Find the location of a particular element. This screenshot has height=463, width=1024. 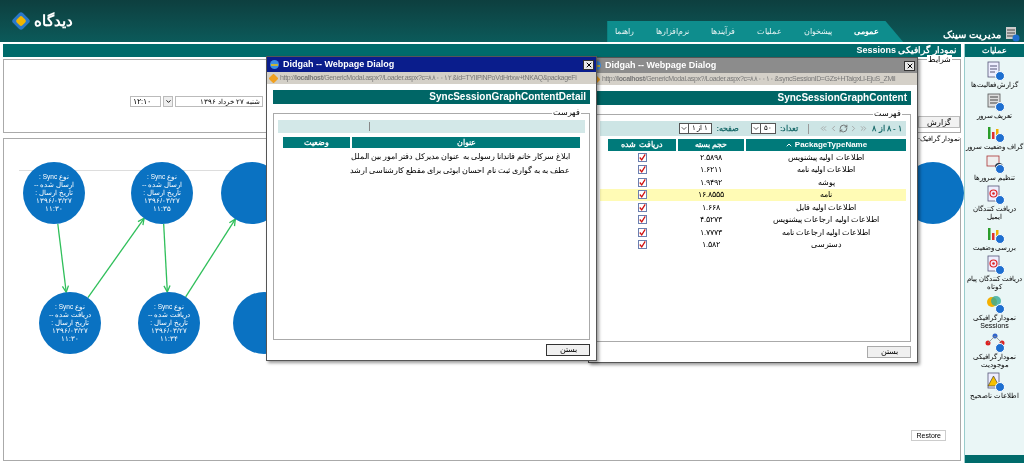

record-range: ۱ - ۸ از ۸ is located at coordinates (887, 128).